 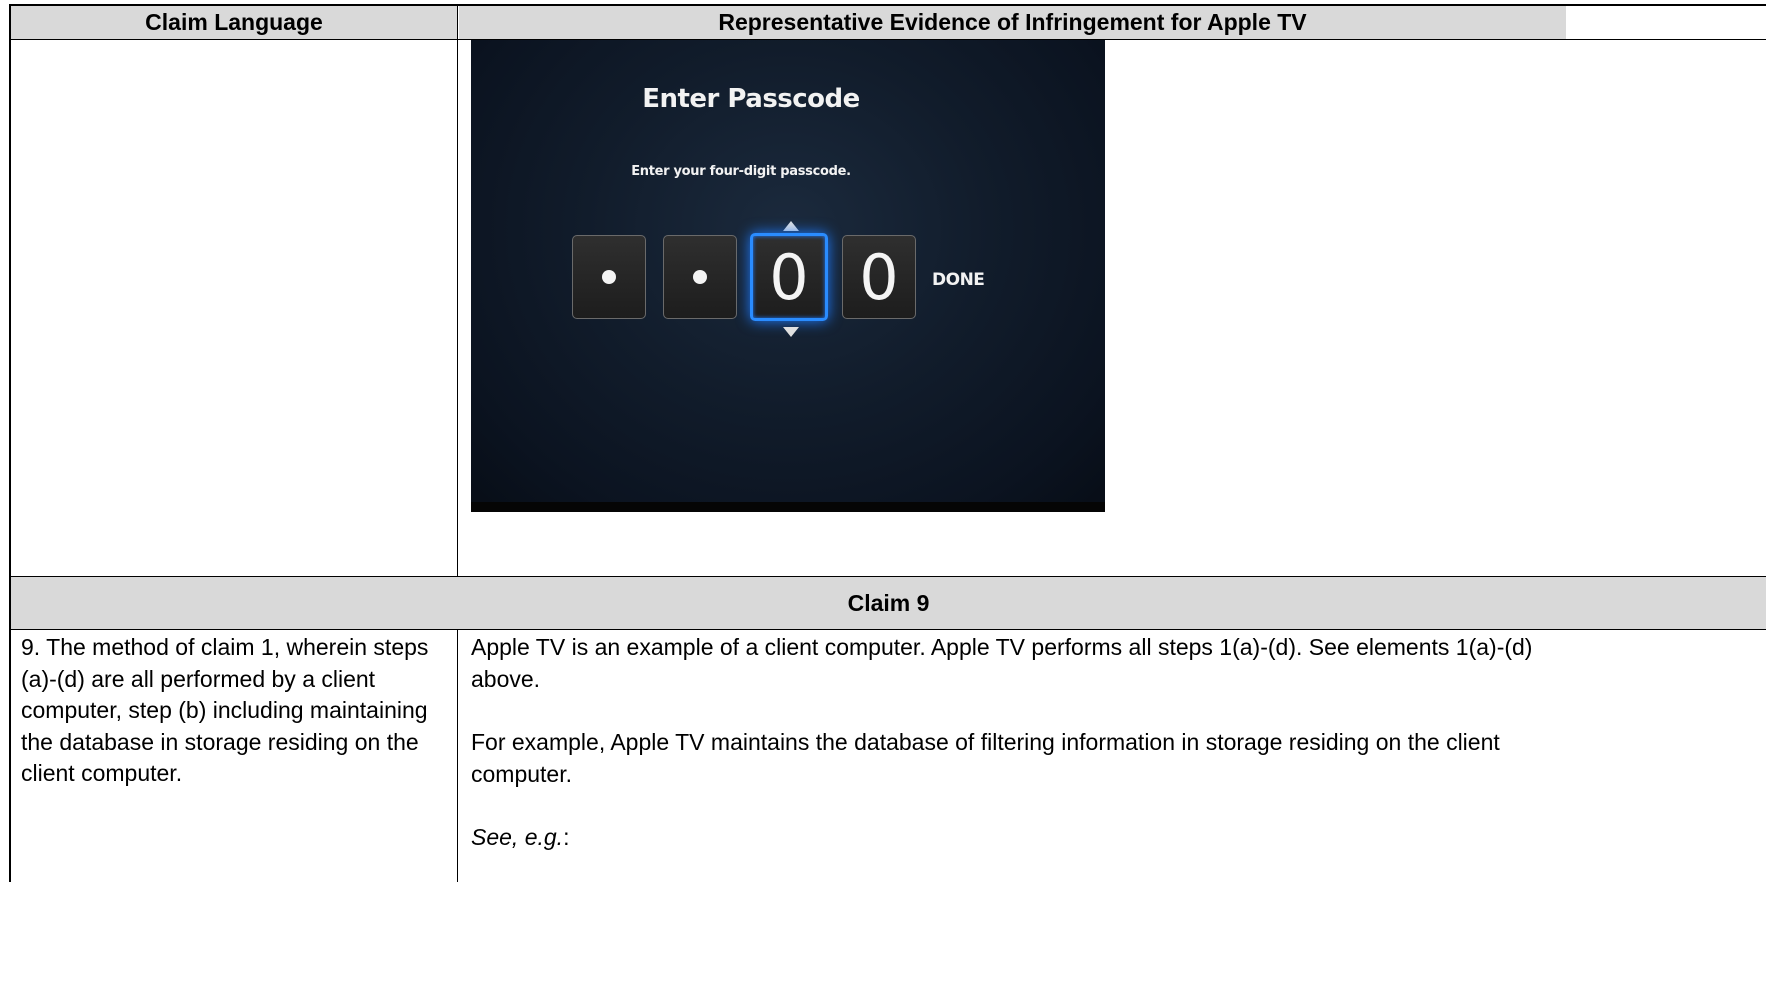 I want to click on done-label: DONE, so click(x=958, y=280).